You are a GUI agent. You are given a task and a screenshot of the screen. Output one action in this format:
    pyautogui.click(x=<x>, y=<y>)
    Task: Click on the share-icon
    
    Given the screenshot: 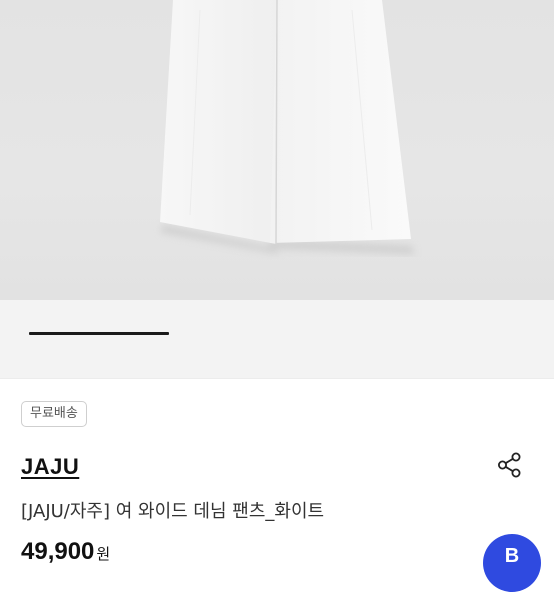 What is the action you would take?
    pyautogui.click(x=510, y=465)
    